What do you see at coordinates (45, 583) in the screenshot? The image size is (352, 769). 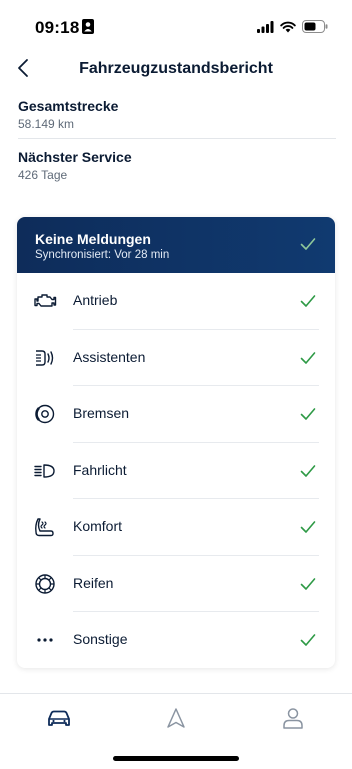 I see `tire-icon` at bounding box center [45, 583].